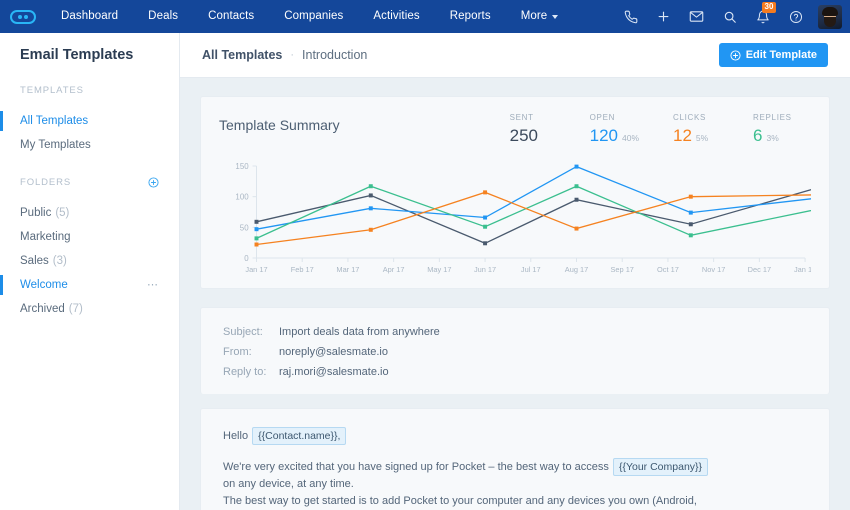 Image resolution: width=850 pixels, height=510 pixels. Describe the element at coordinates (54, 121) in the screenshot. I see `sidebar-item-label: All Templates` at that location.